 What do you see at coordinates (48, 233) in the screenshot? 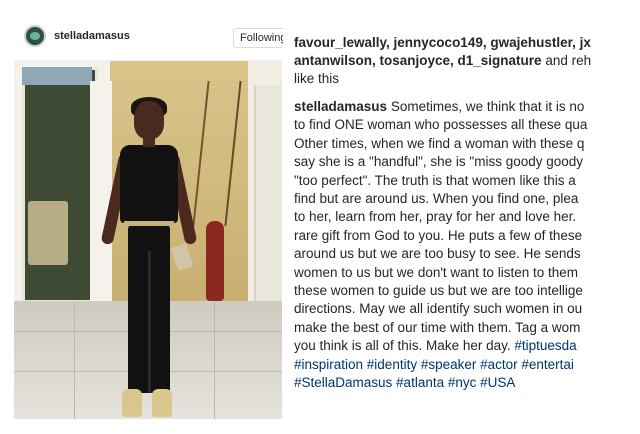
I see `photo-chair` at bounding box center [48, 233].